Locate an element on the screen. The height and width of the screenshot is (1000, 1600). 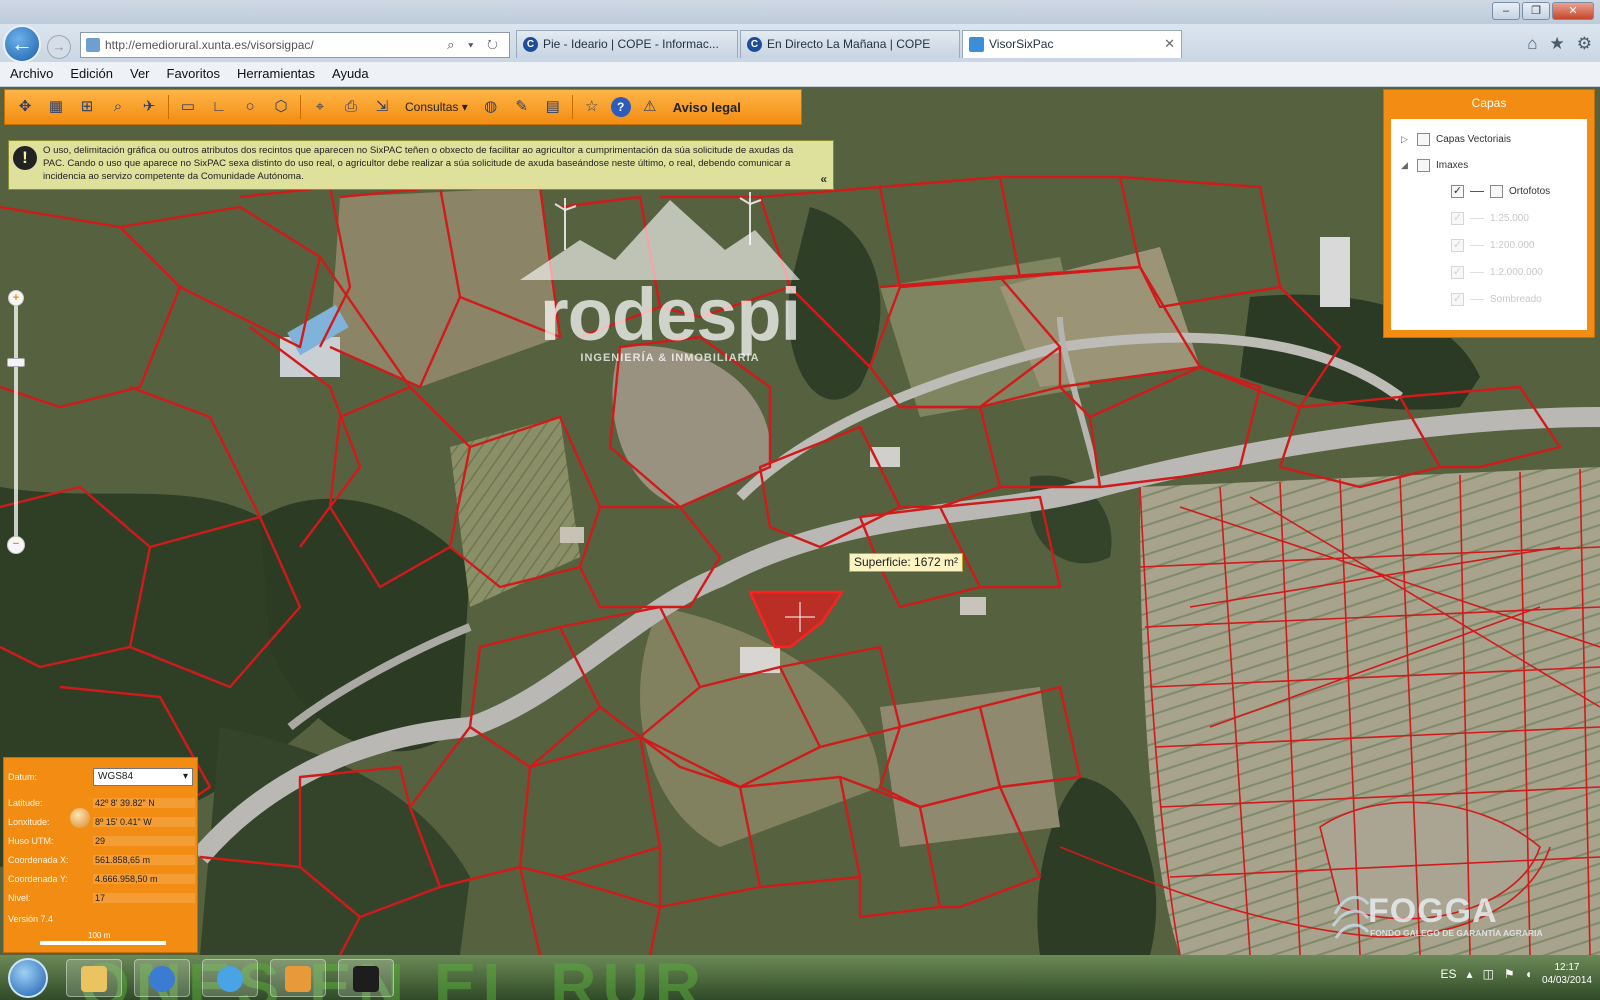
layer-25000: ✓ 1:25.000 is located at coordinates (1490, 218).